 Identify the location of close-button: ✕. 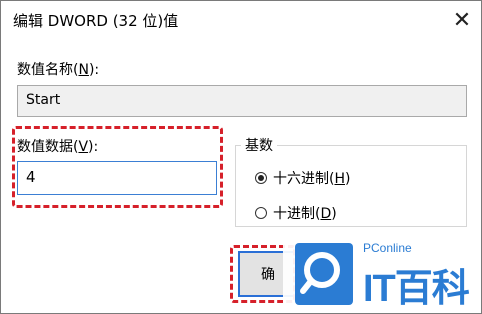
(462, 20).